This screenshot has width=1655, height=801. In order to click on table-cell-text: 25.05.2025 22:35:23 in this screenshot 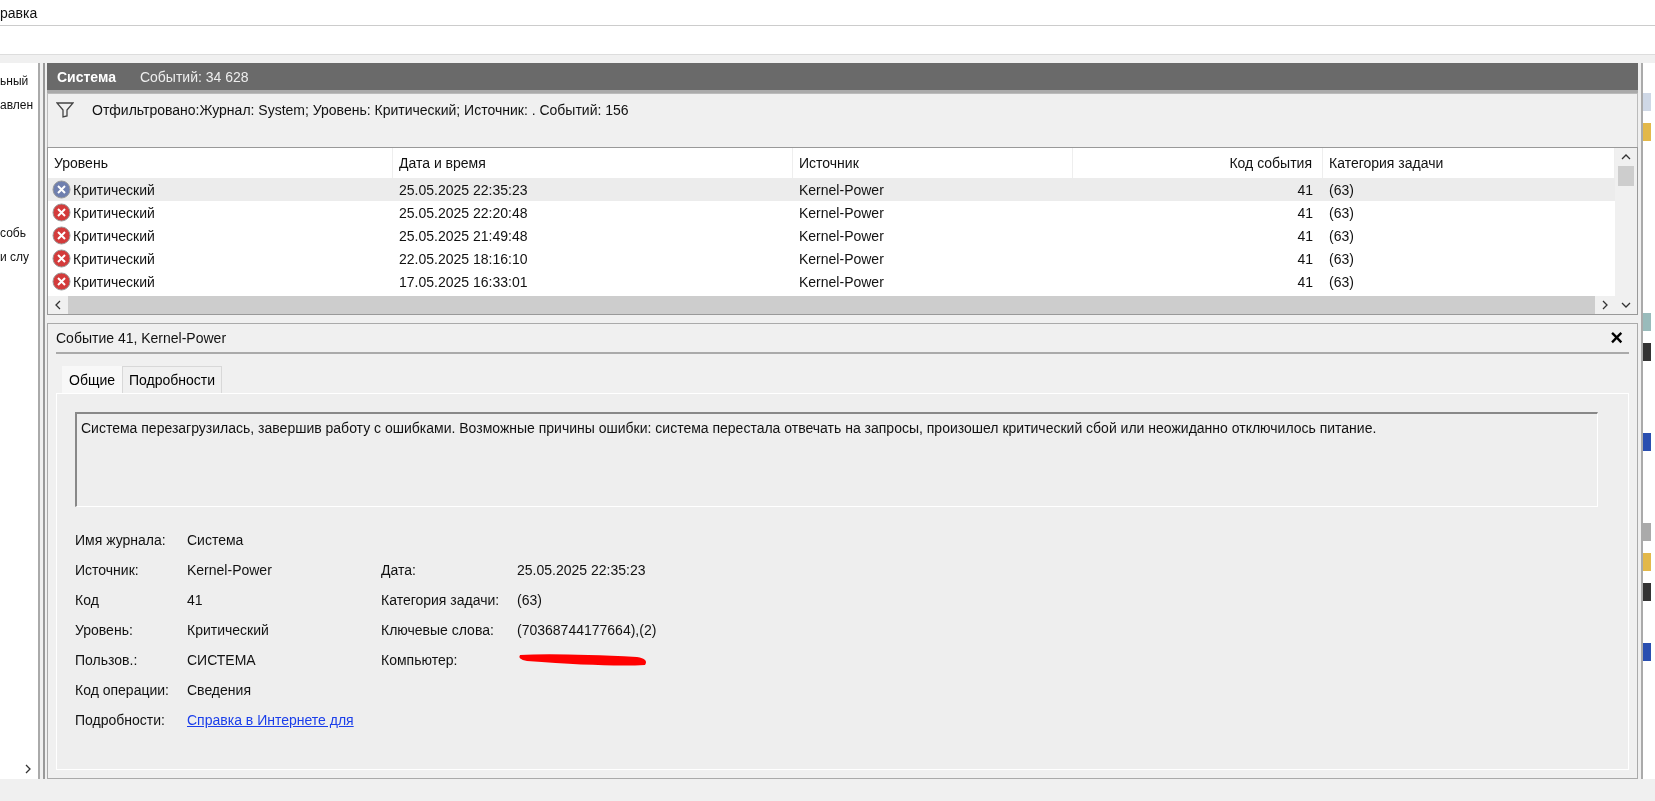, I will do `click(463, 189)`.